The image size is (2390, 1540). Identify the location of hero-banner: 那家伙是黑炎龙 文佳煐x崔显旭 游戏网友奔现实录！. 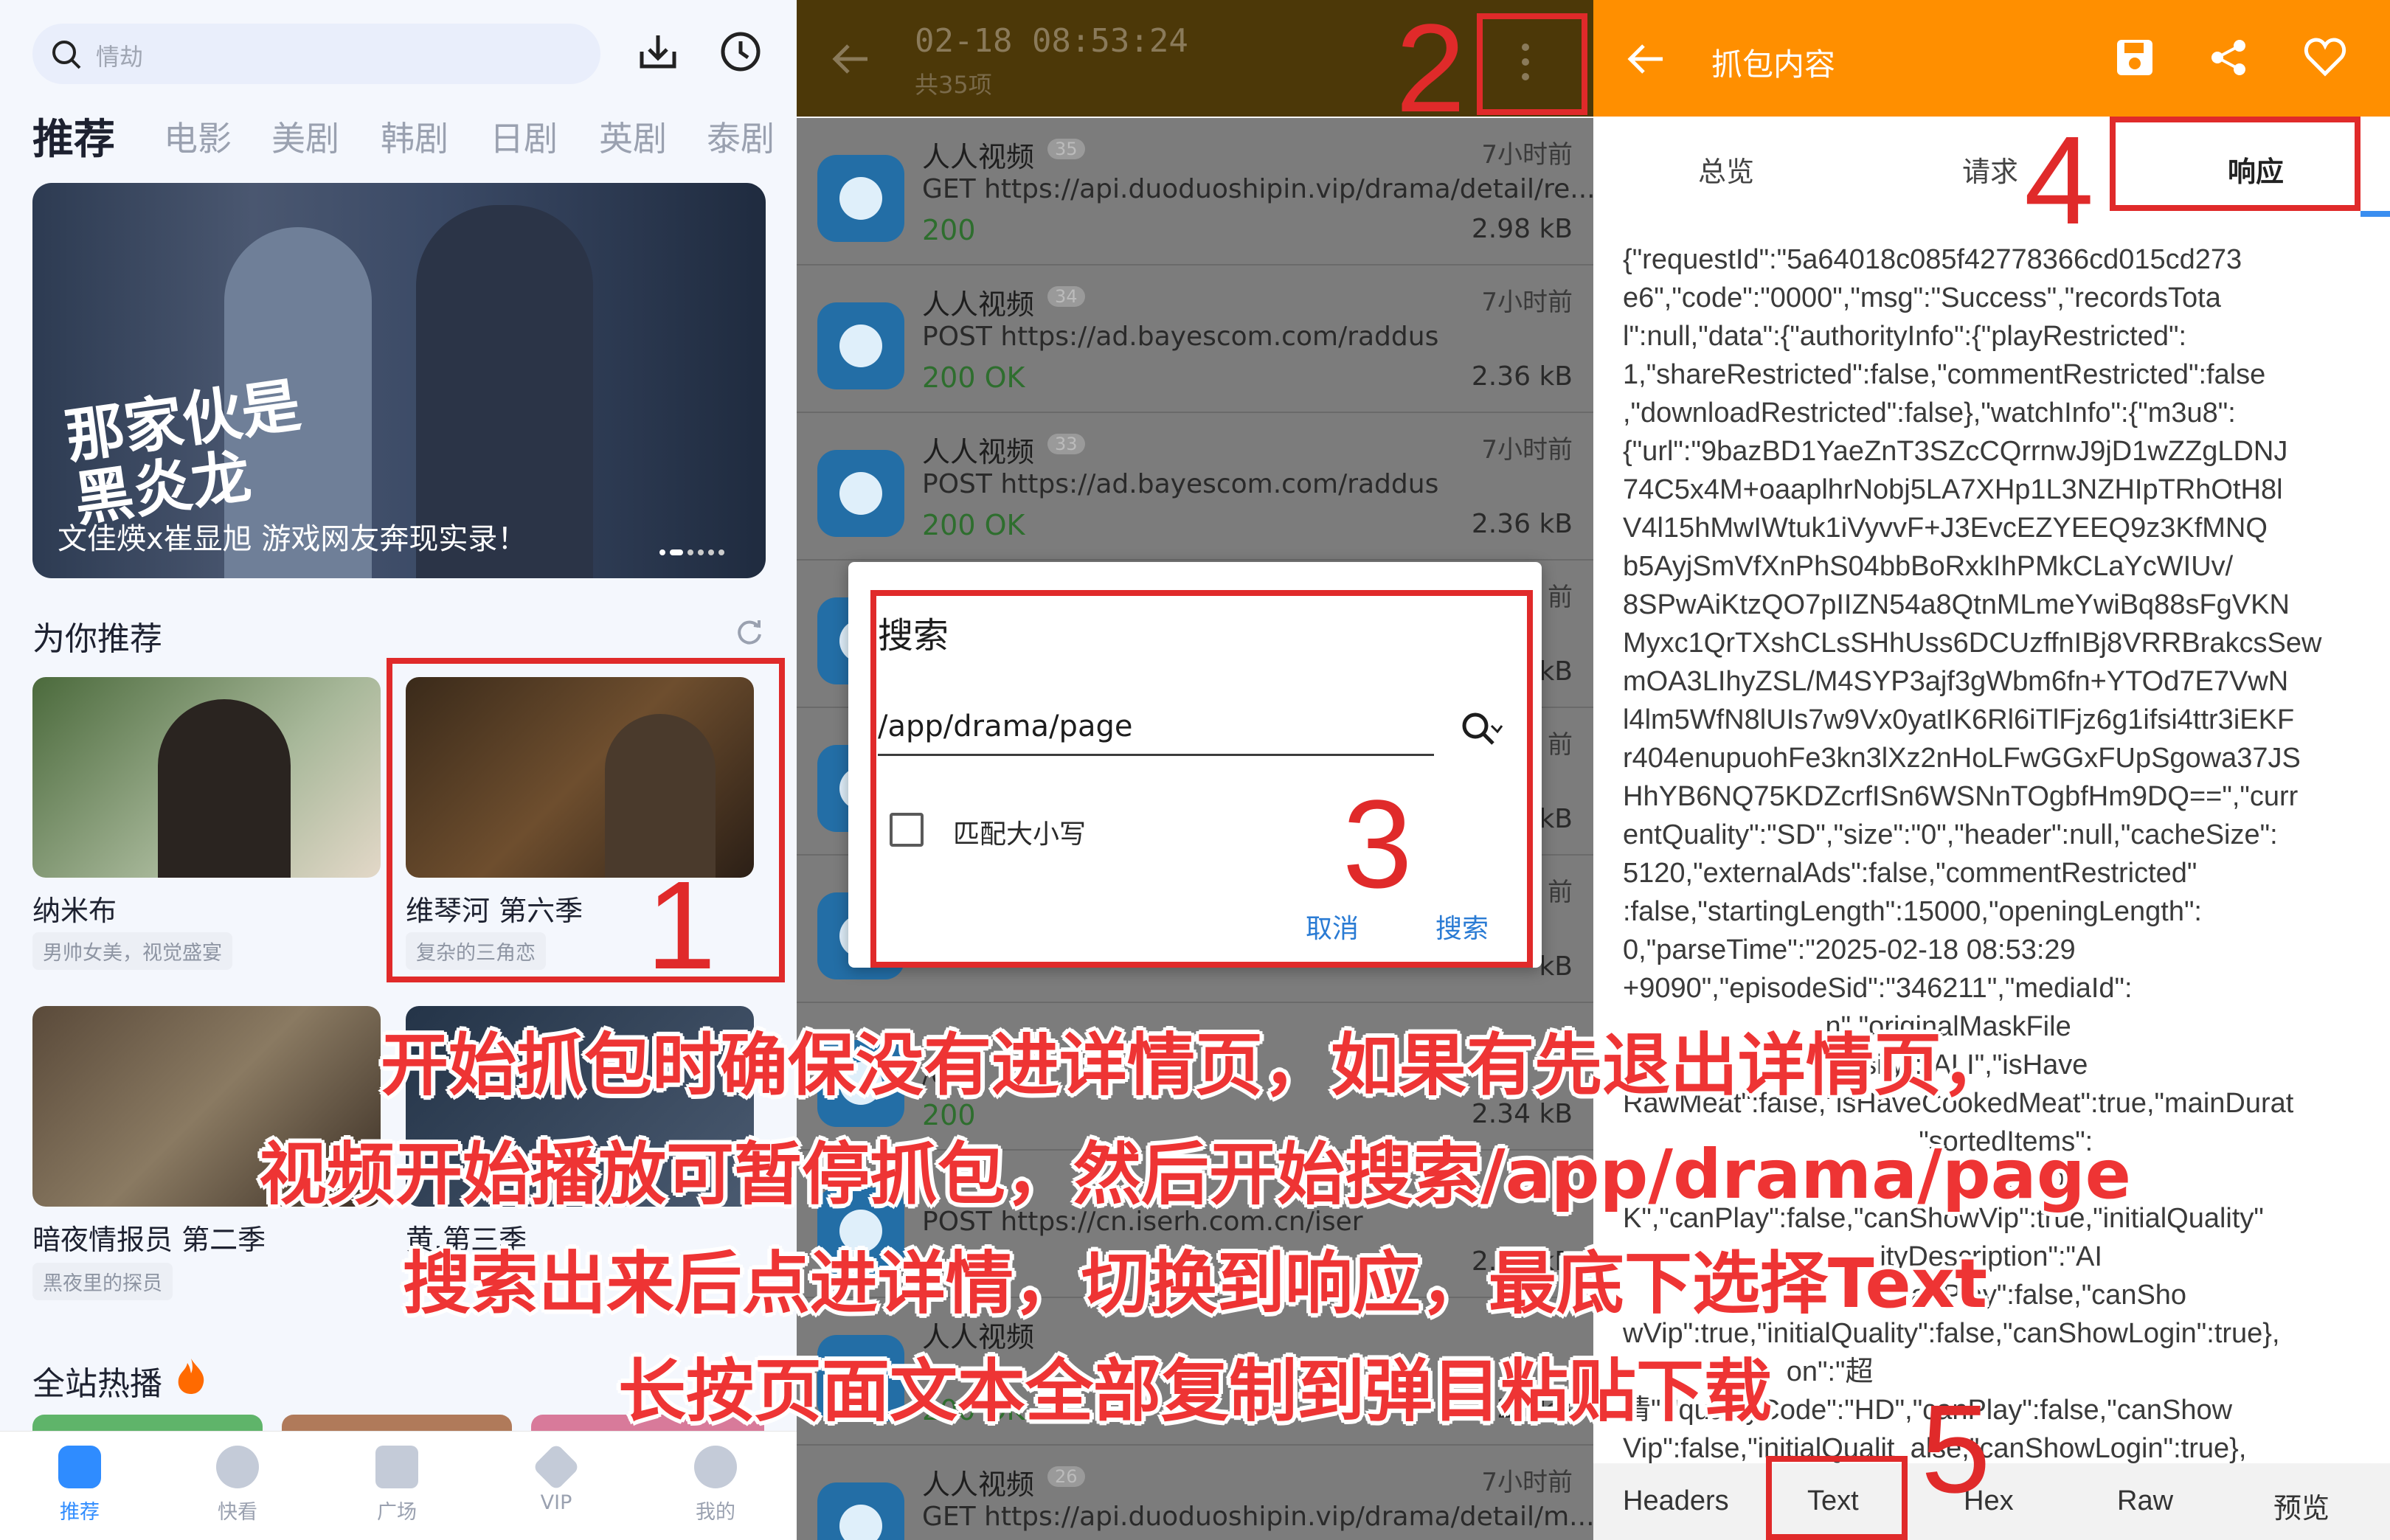
(399, 380).